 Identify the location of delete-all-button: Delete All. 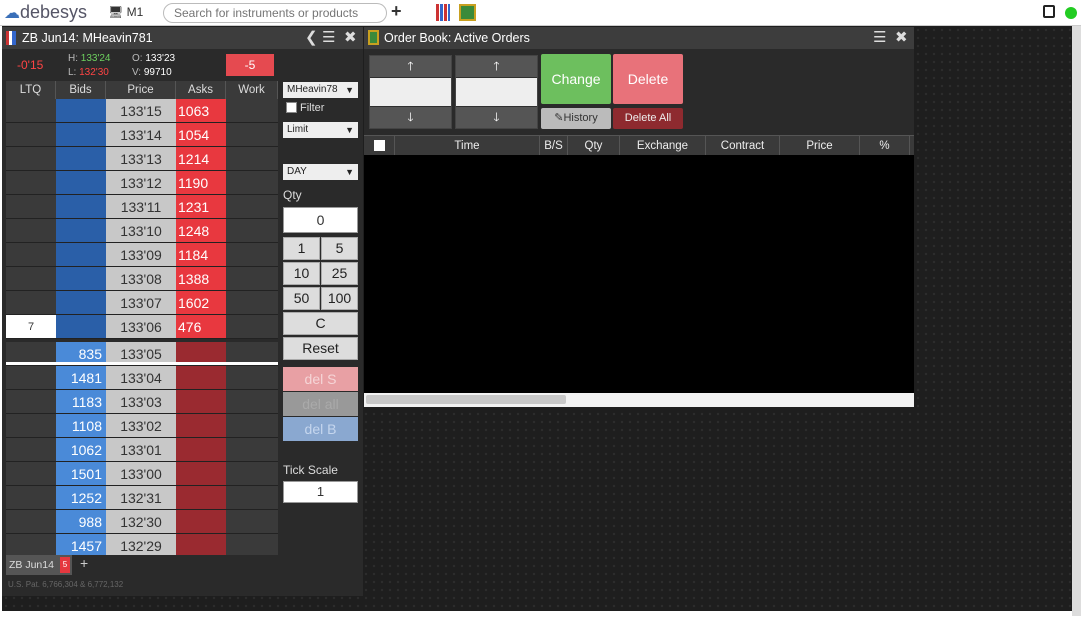
(648, 118).